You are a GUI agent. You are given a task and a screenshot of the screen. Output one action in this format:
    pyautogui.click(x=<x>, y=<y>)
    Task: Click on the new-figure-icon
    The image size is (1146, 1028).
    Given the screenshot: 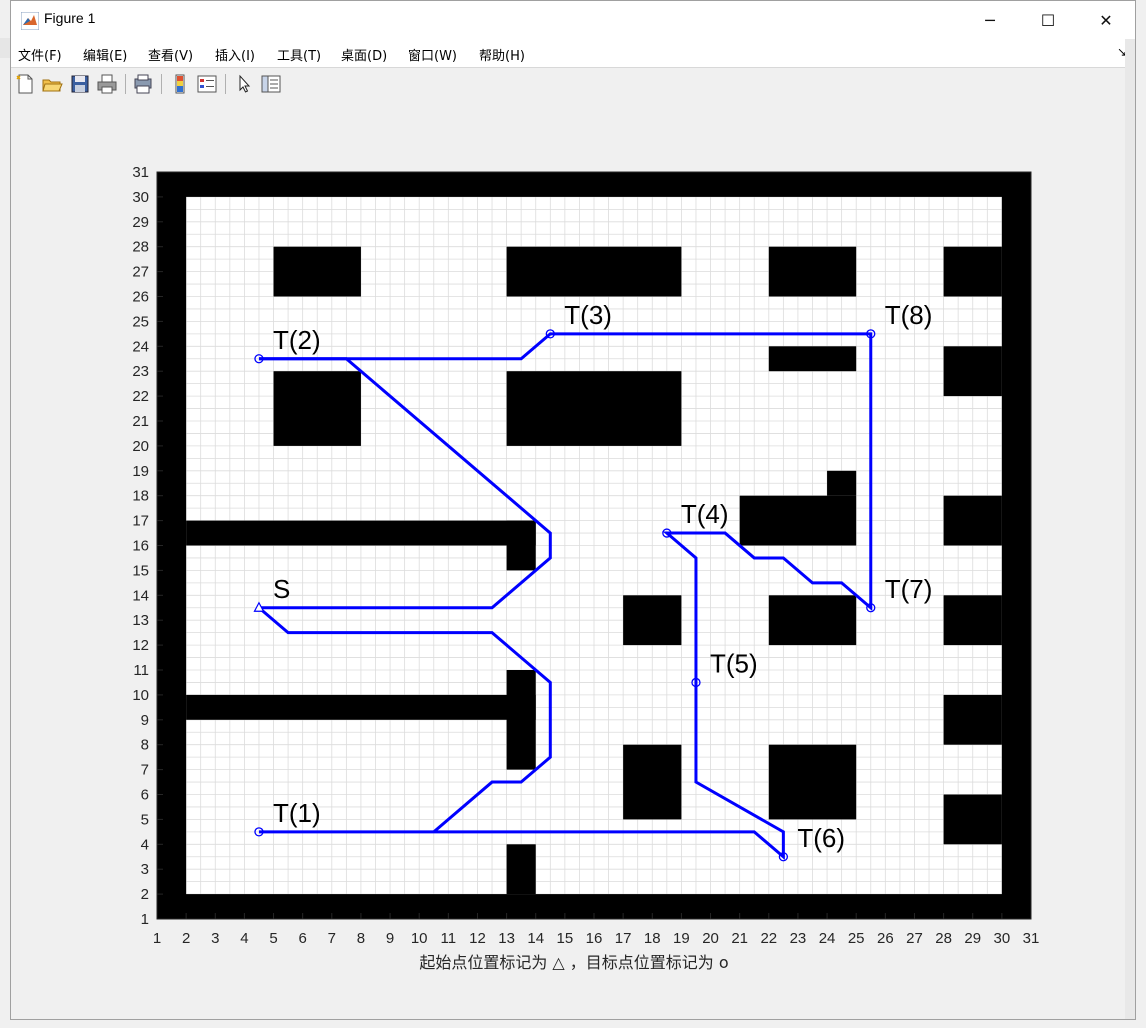 What is the action you would take?
    pyautogui.click(x=25, y=84)
    